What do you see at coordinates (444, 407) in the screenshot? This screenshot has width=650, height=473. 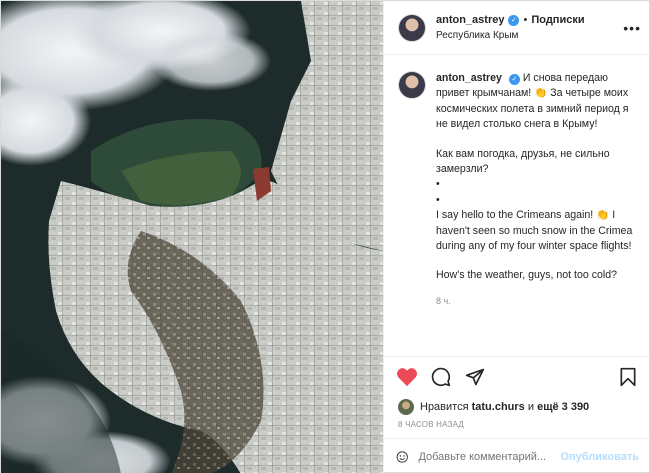 I see `likes-prefix: Нравится` at bounding box center [444, 407].